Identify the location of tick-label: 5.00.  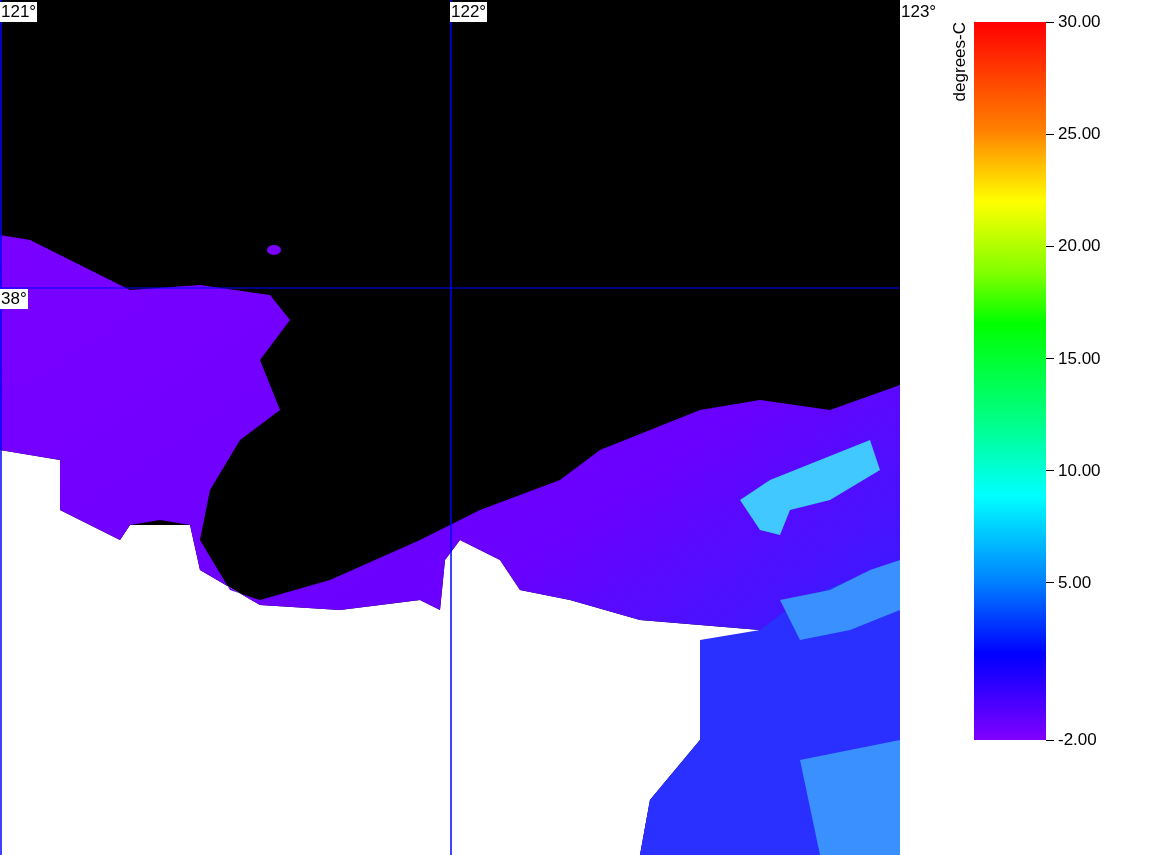
(1075, 582).